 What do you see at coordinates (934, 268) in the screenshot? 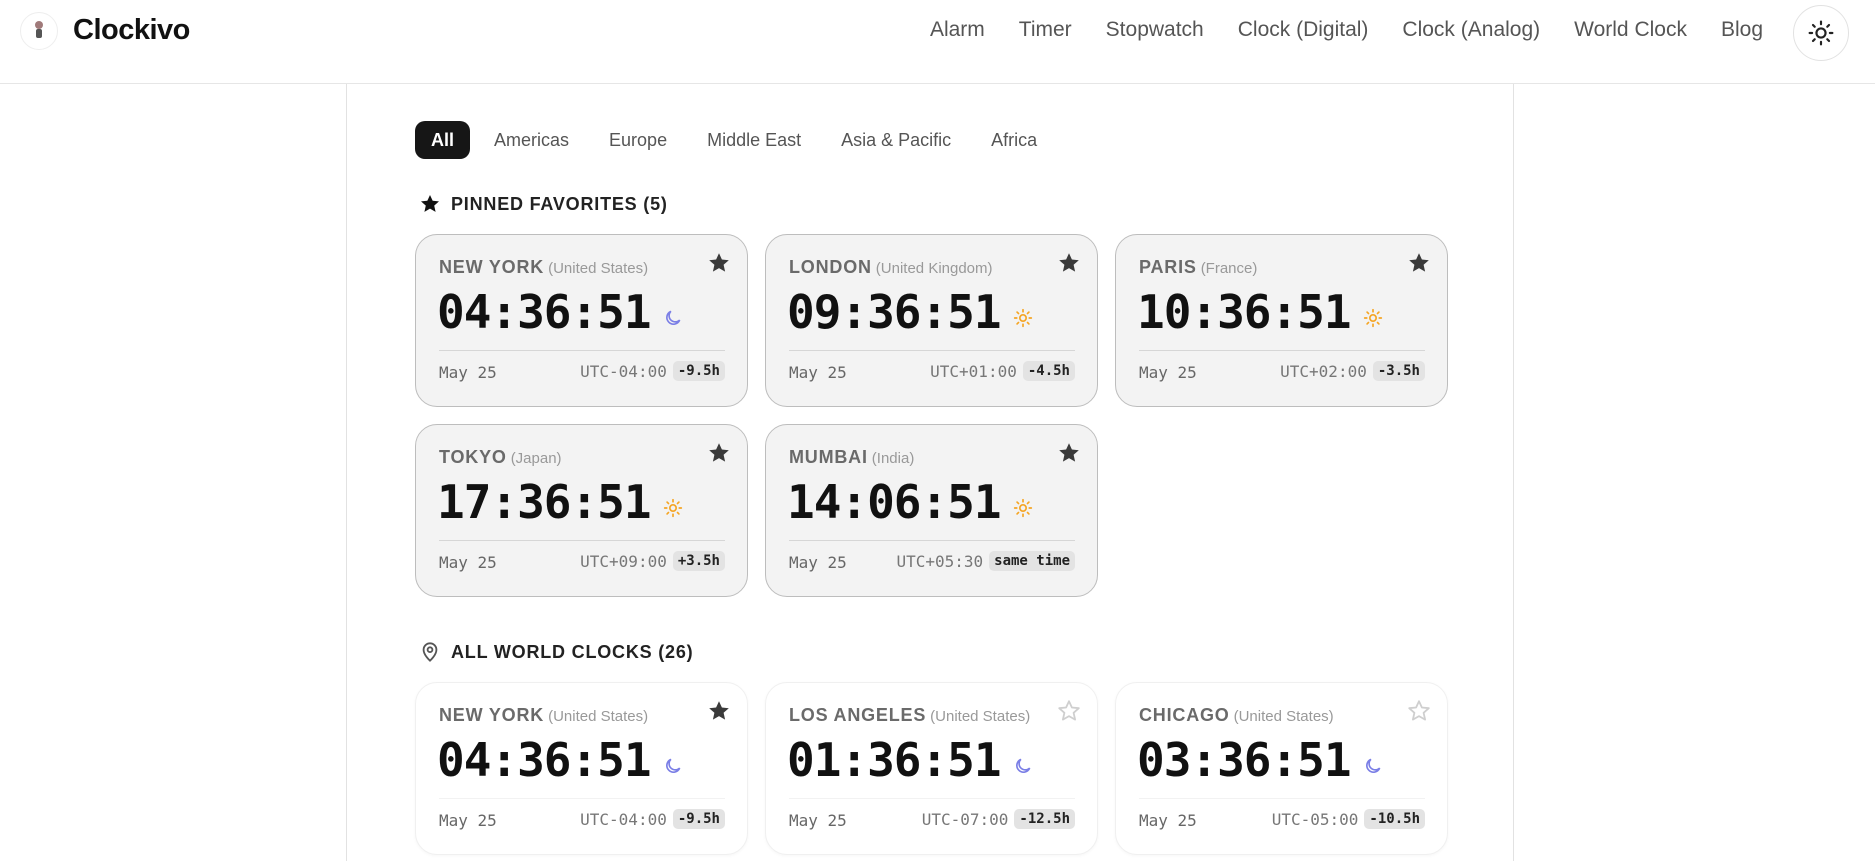
I see `country-name: (United Kingdom)` at bounding box center [934, 268].